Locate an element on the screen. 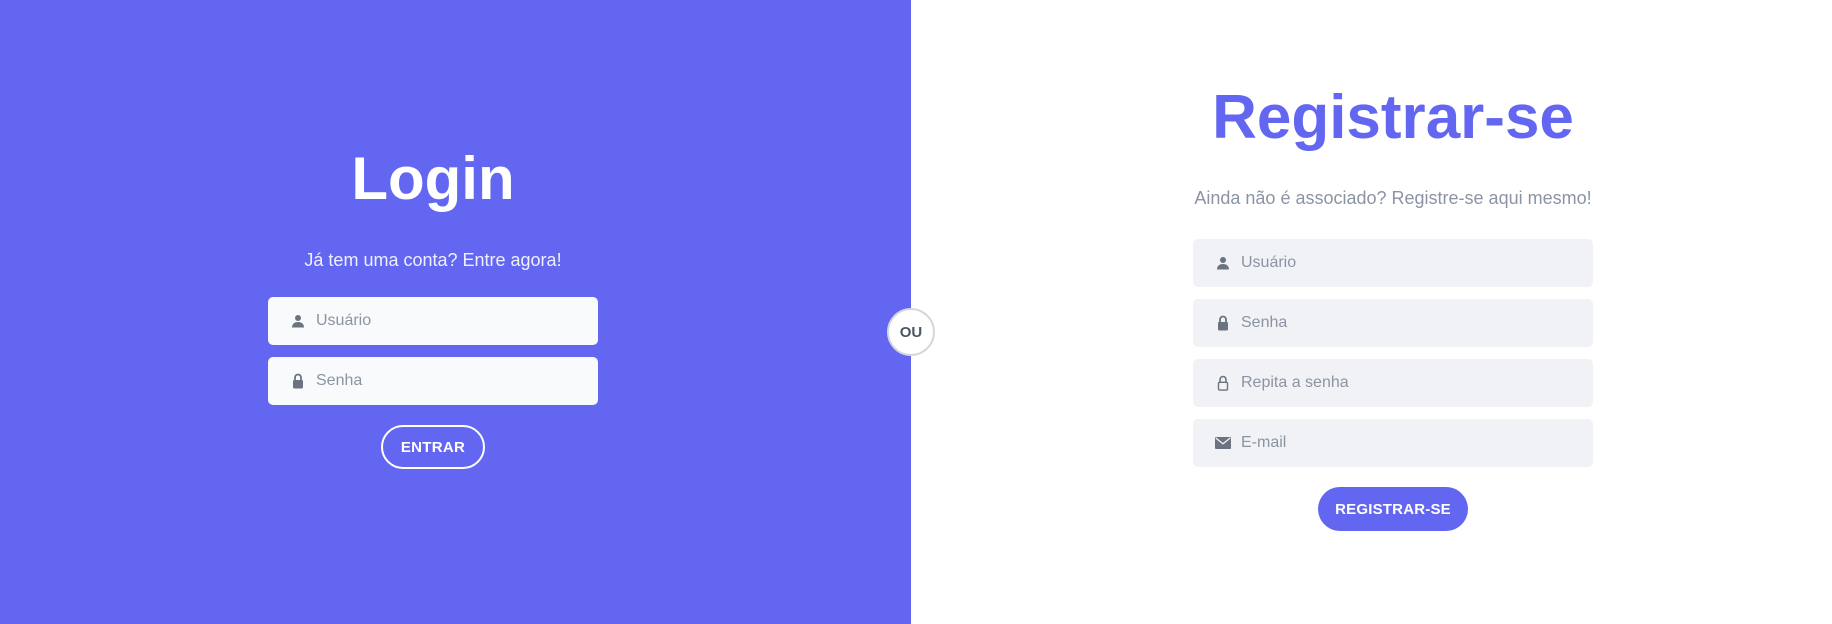 The height and width of the screenshot is (624, 1832). login-password-input is located at coordinates (457, 381).